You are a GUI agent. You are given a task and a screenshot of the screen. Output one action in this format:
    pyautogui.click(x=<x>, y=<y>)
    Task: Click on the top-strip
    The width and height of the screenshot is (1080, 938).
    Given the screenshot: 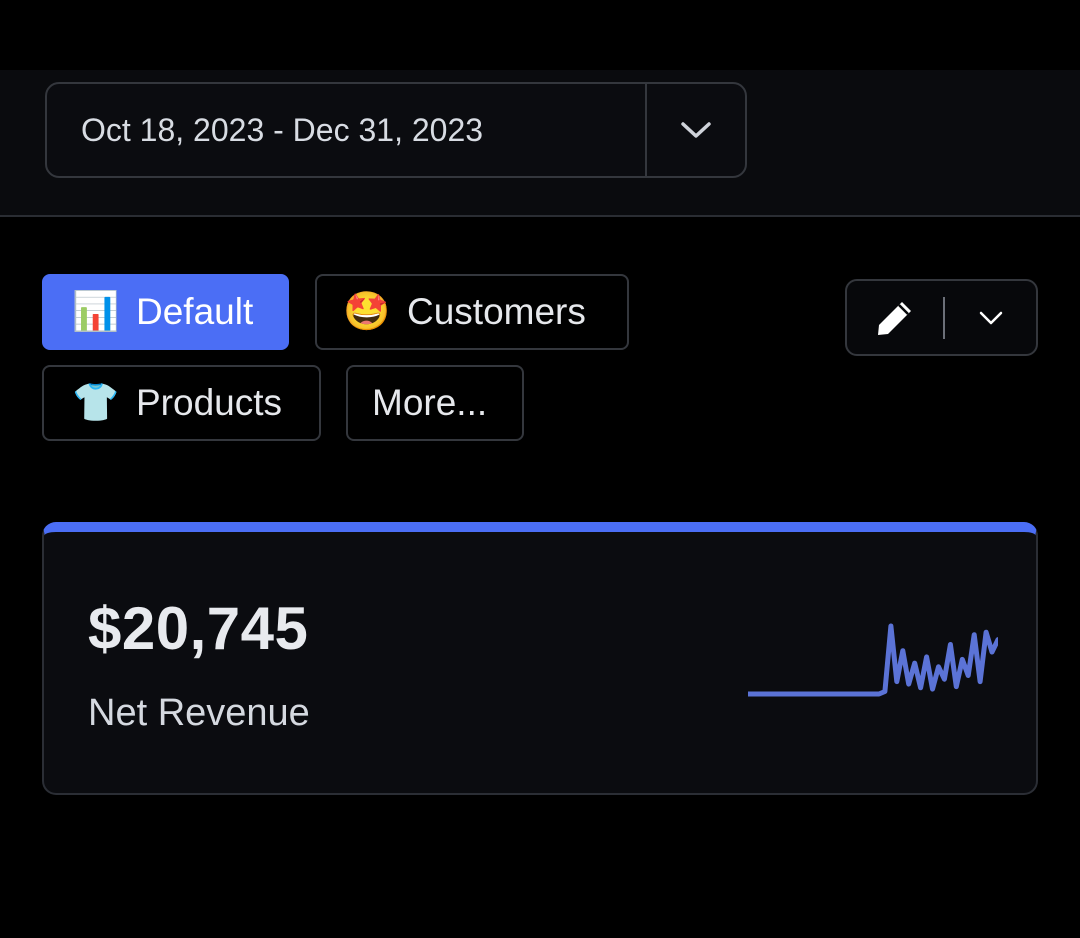 What is the action you would take?
    pyautogui.click(x=540, y=35)
    